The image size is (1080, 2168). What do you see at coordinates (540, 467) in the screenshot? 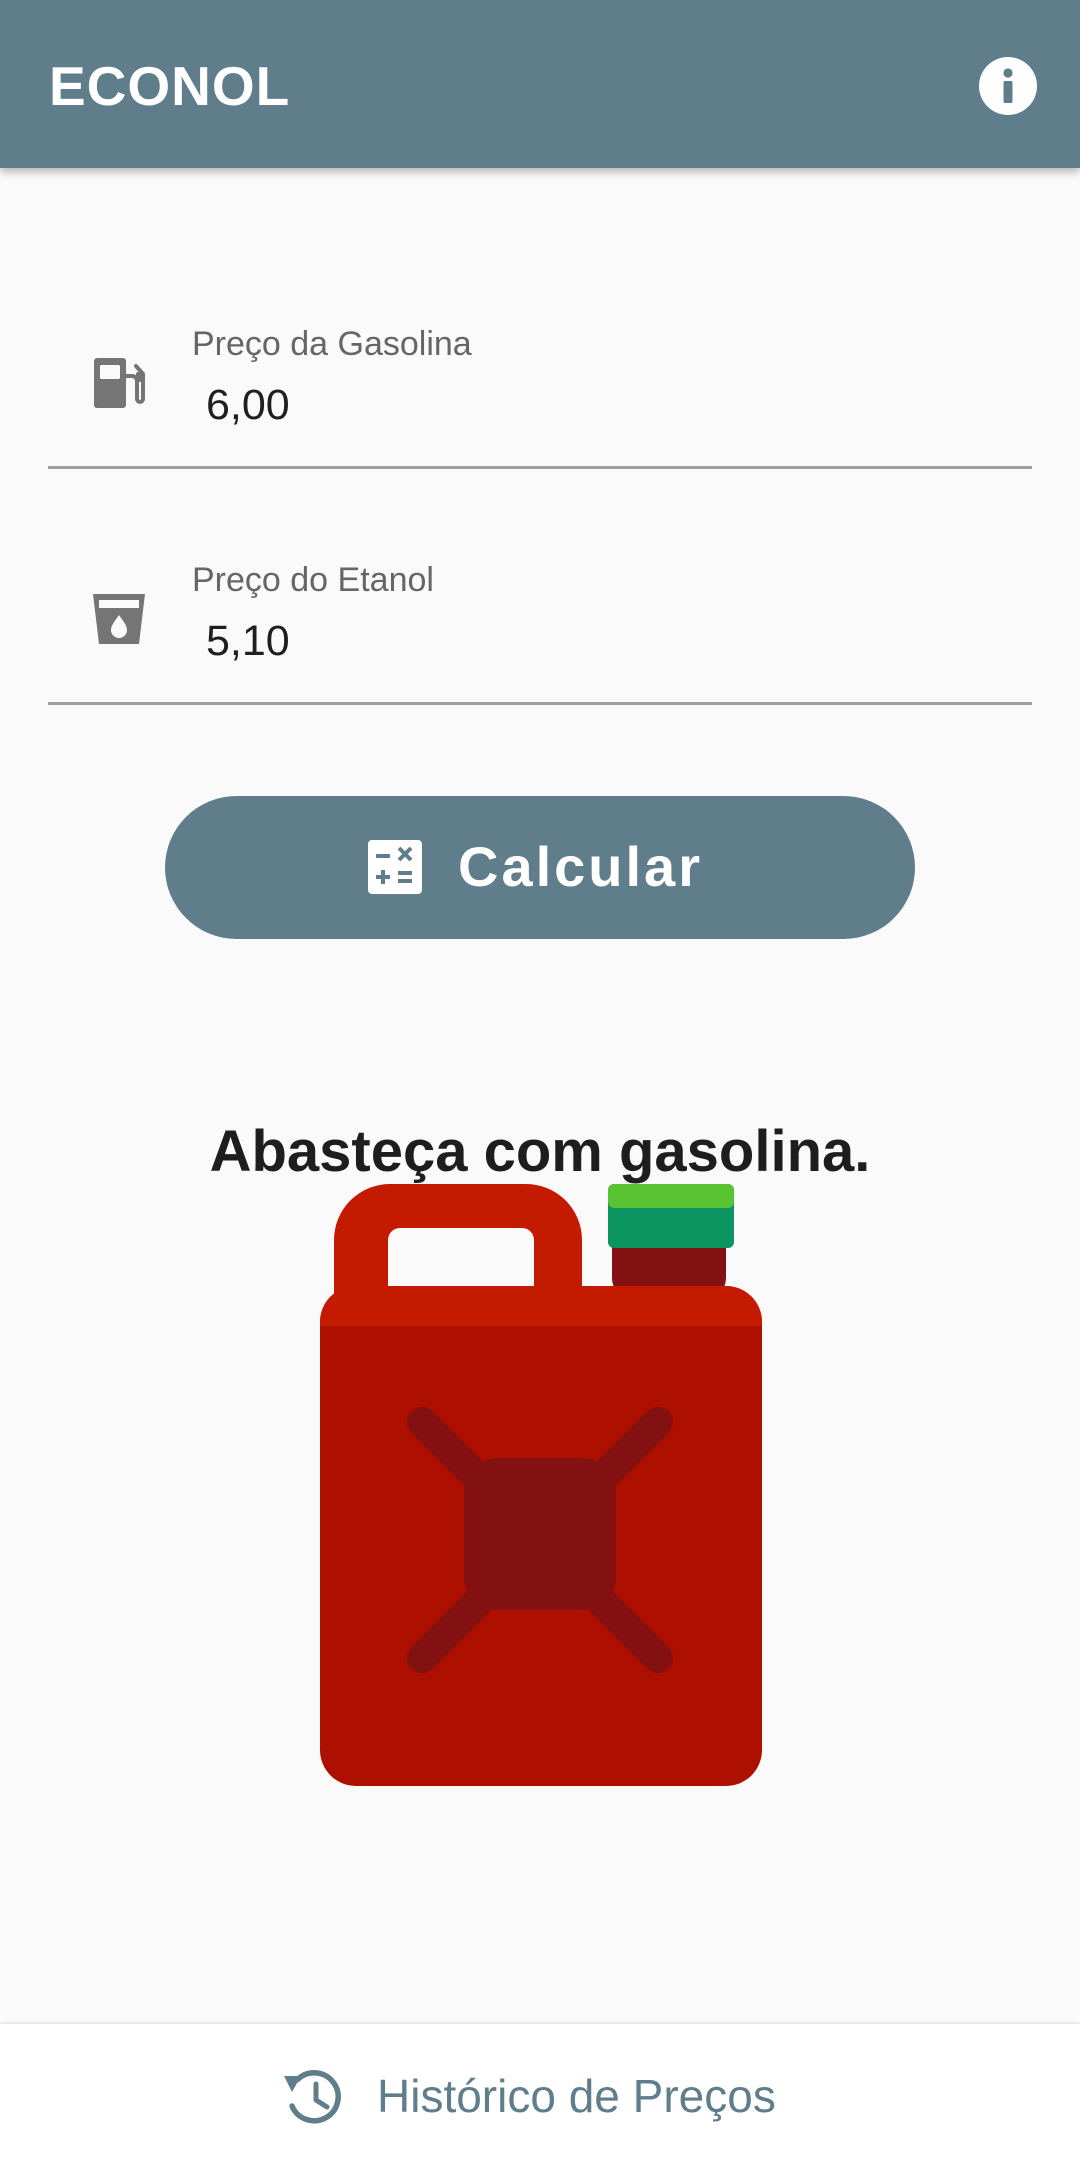
I see `gasoline-field-underline` at bounding box center [540, 467].